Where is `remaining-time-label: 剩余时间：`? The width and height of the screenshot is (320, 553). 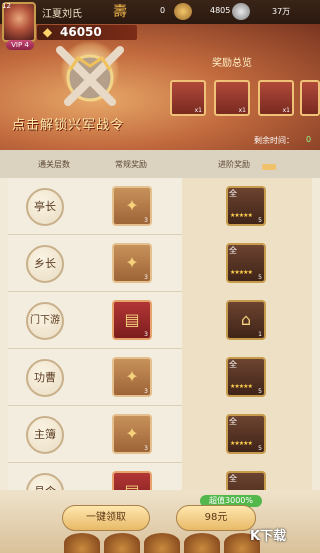 remaining-time-label: 剩余时间： is located at coordinates (274, 140).